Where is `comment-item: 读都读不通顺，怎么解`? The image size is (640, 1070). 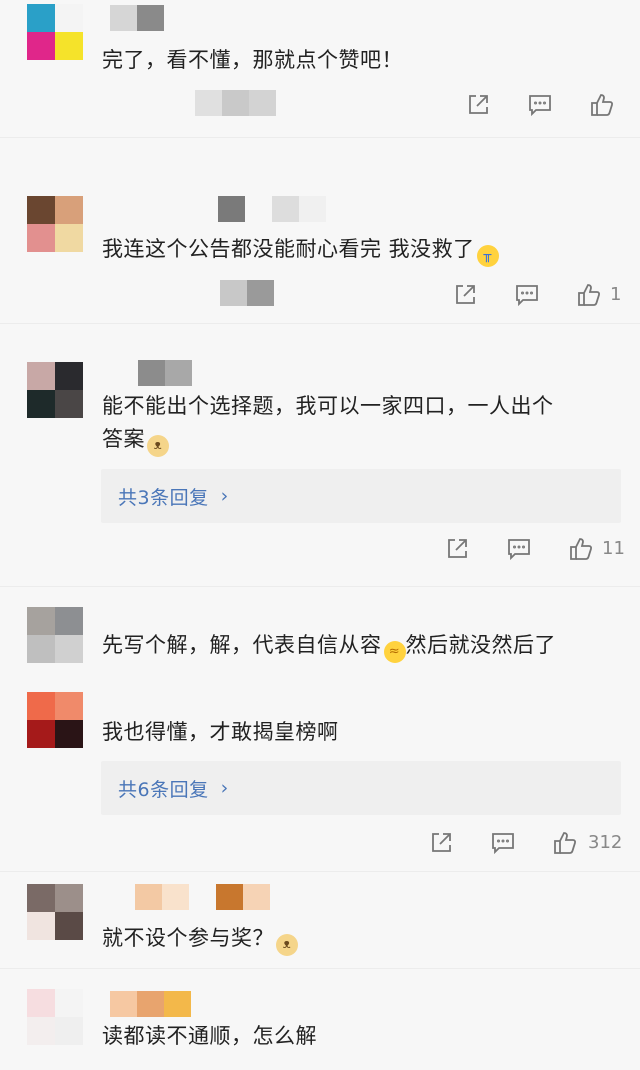 comment-item: 读都读不通顺，怎么解 is located at coordinates (320, 1019).